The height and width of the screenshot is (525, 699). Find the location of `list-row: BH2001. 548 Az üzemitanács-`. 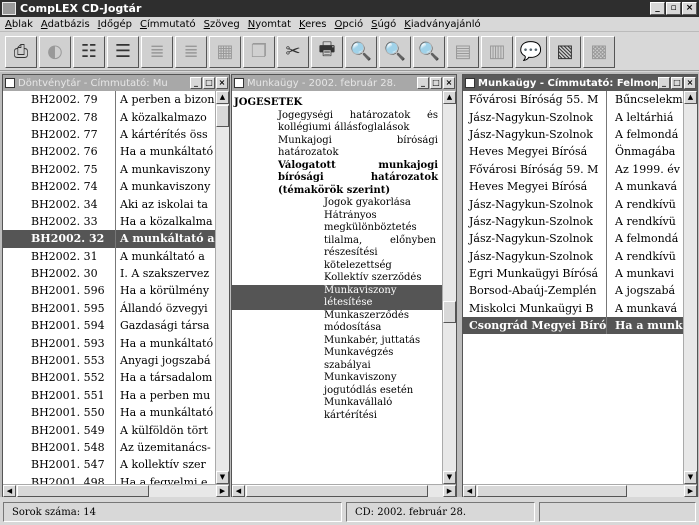

list-row: BH2001. 548 Az üzemitanács- is located at coordinates (109, 447).